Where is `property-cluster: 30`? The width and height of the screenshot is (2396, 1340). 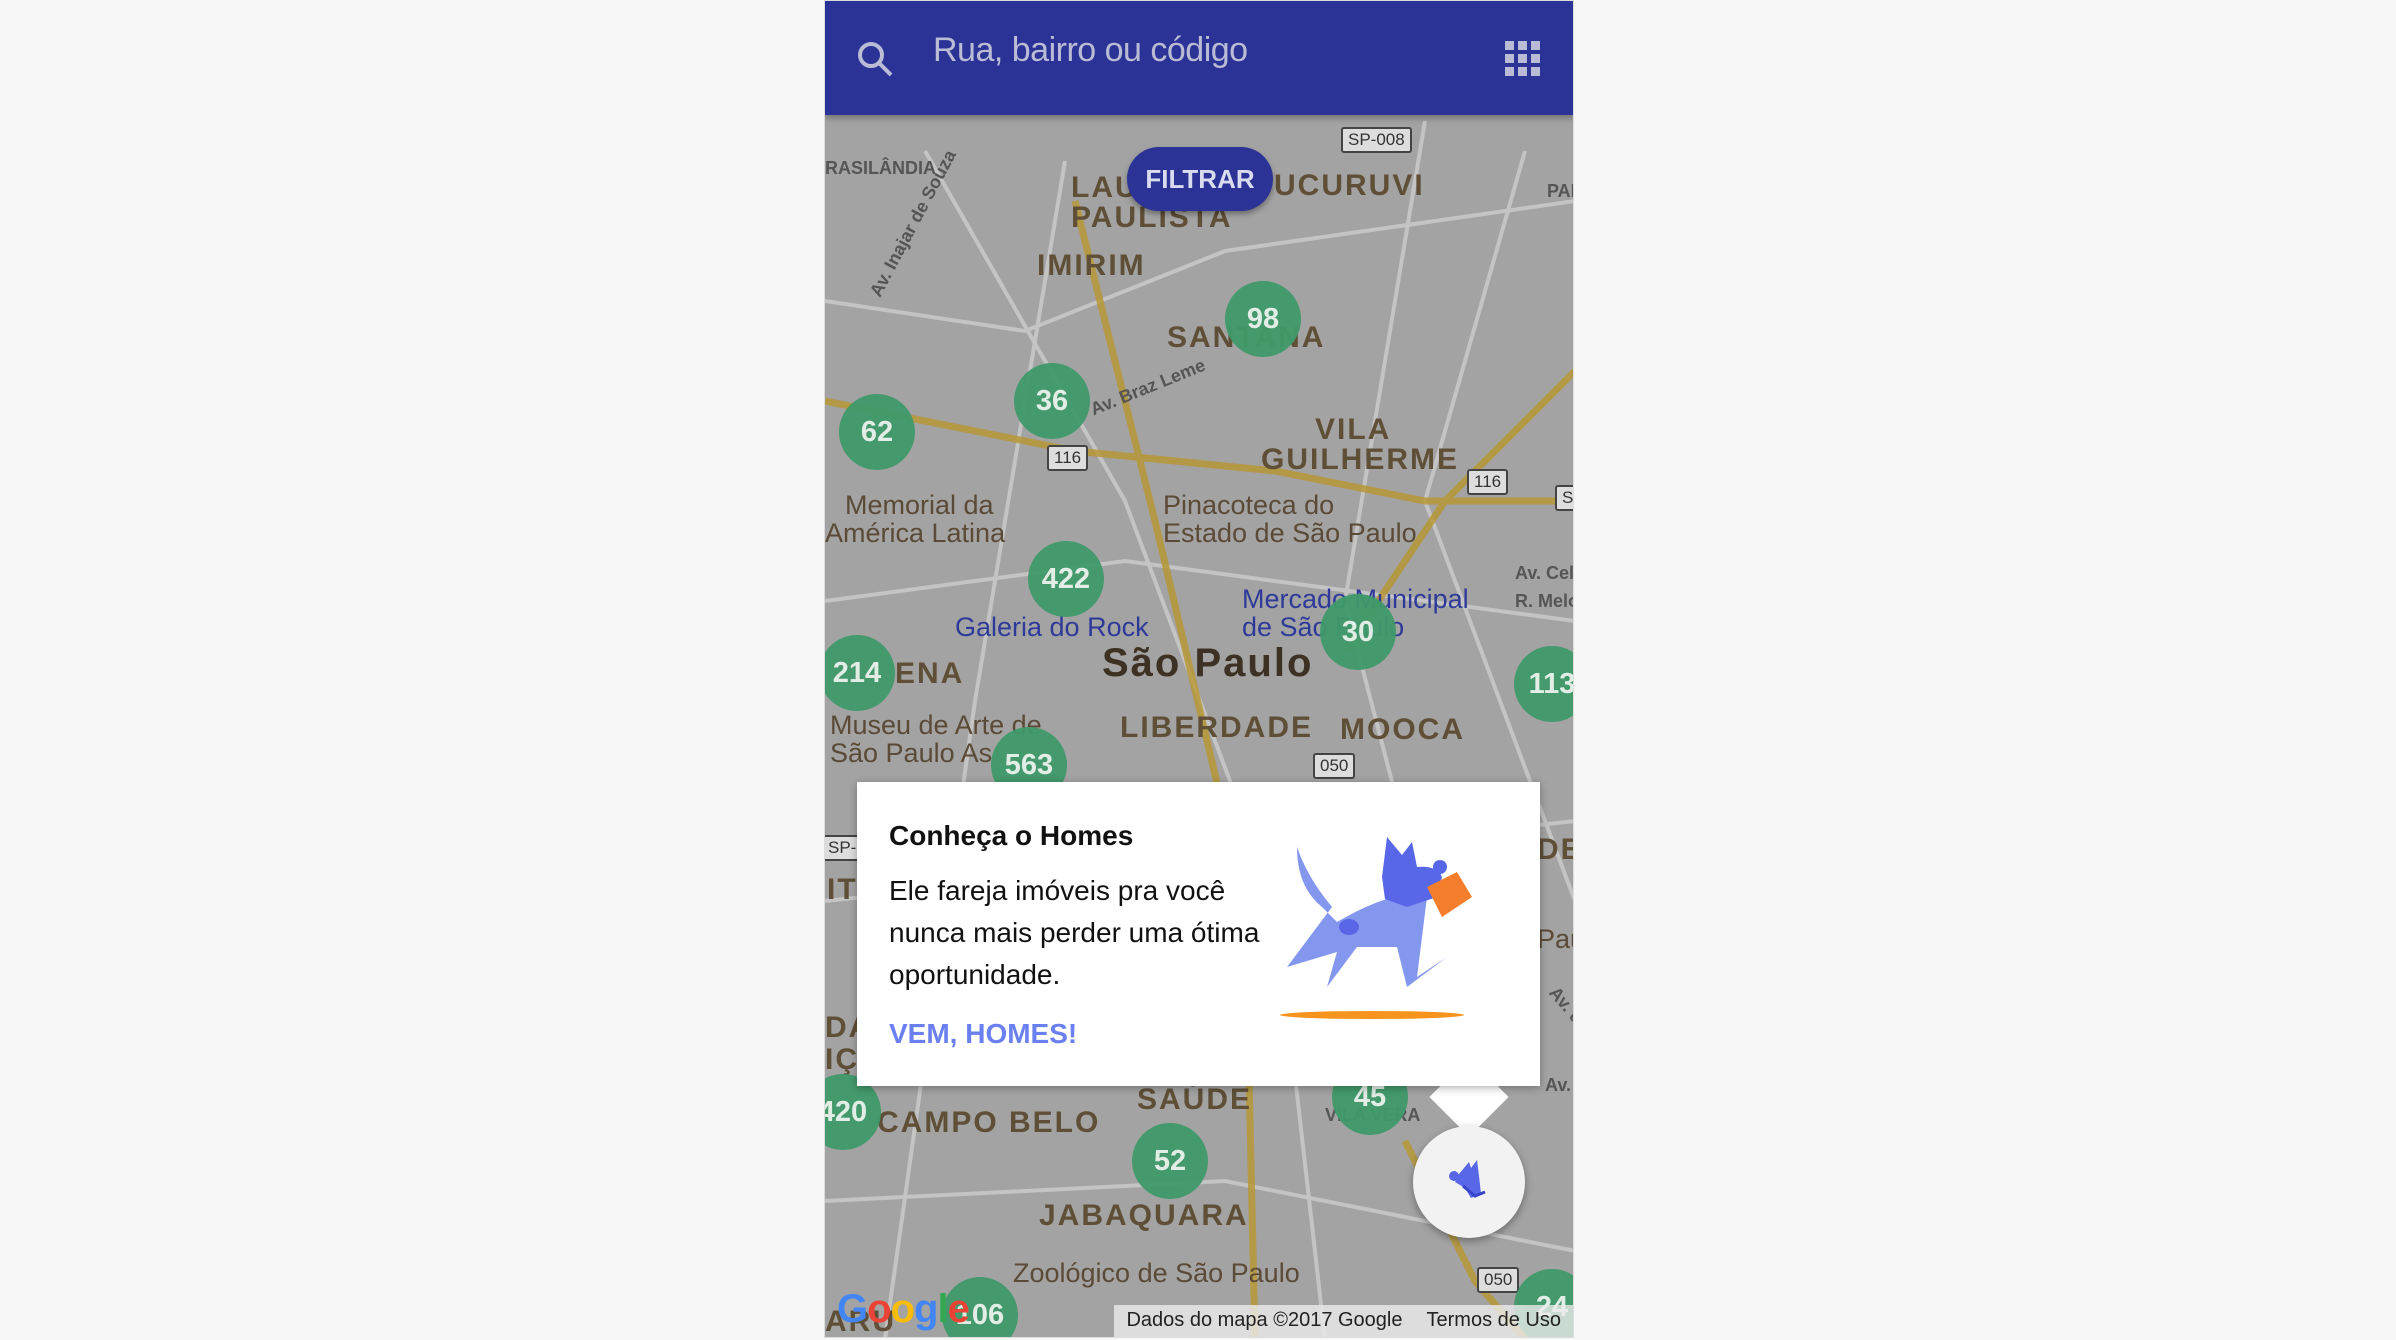
property-cluster: 30 is located at coordinates (1358, 632).